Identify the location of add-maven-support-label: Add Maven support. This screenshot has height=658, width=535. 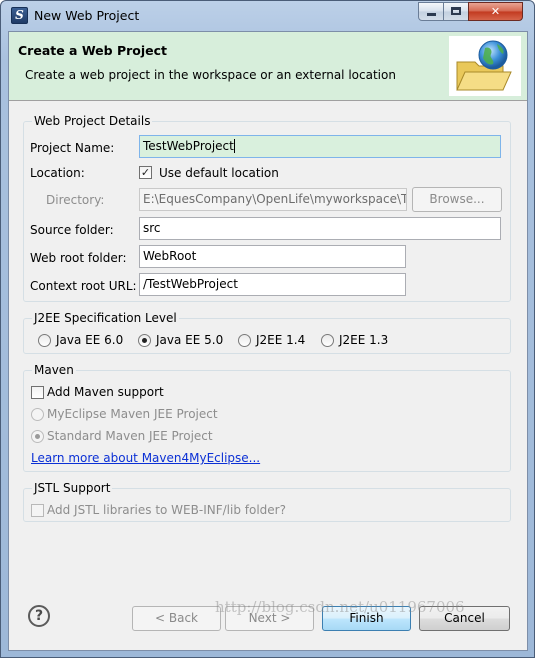
(105, 392).